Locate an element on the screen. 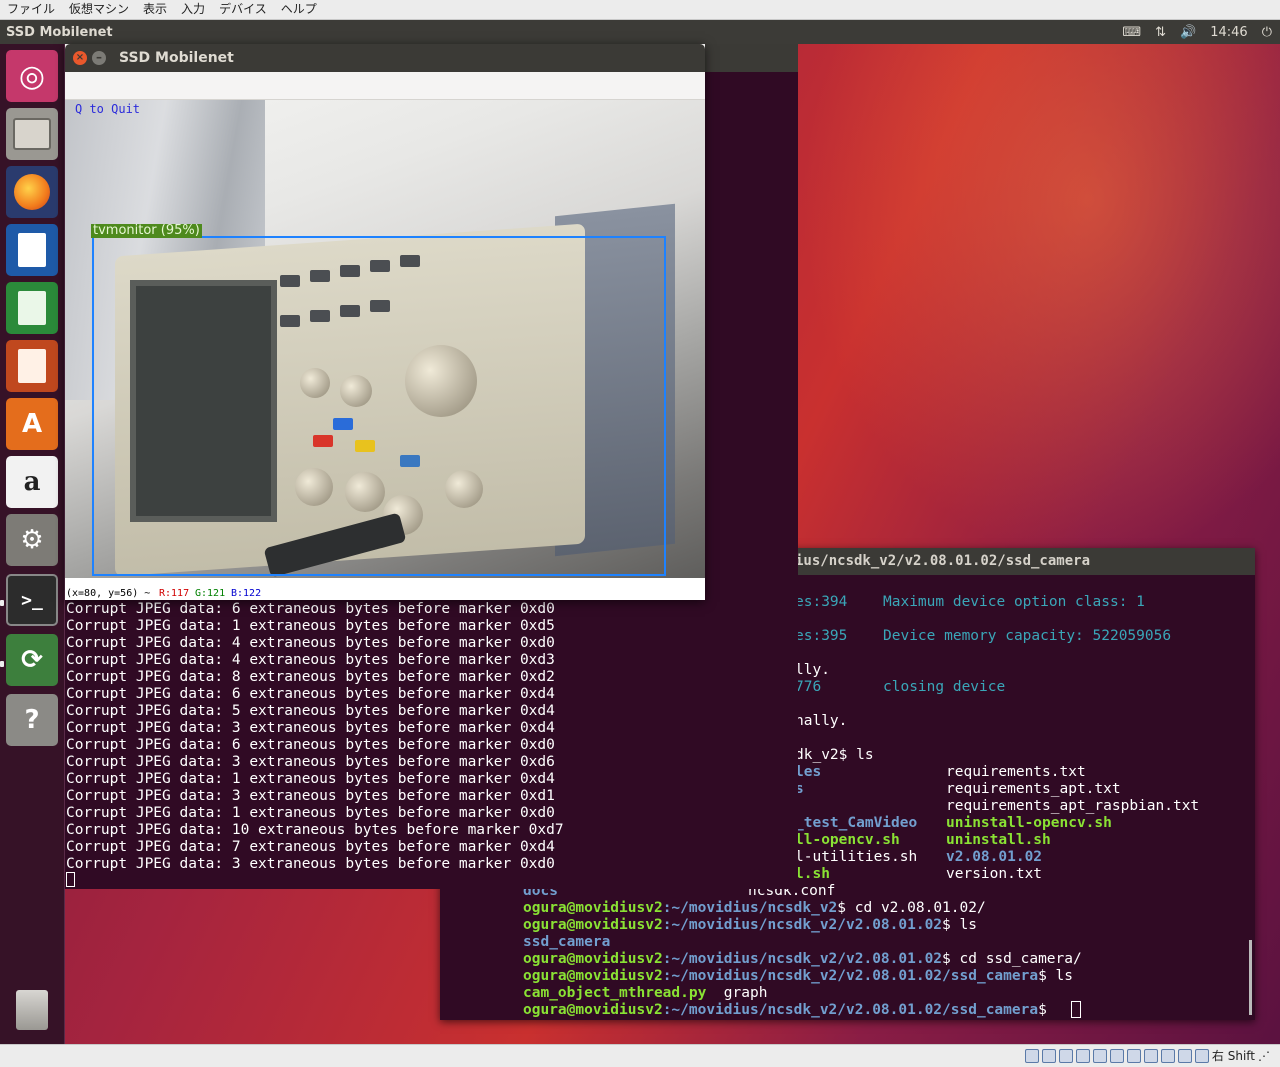 This screenshot has width=1280, height=1067. output-line: dk_v2$ ls is located at coordinates (834, 755).